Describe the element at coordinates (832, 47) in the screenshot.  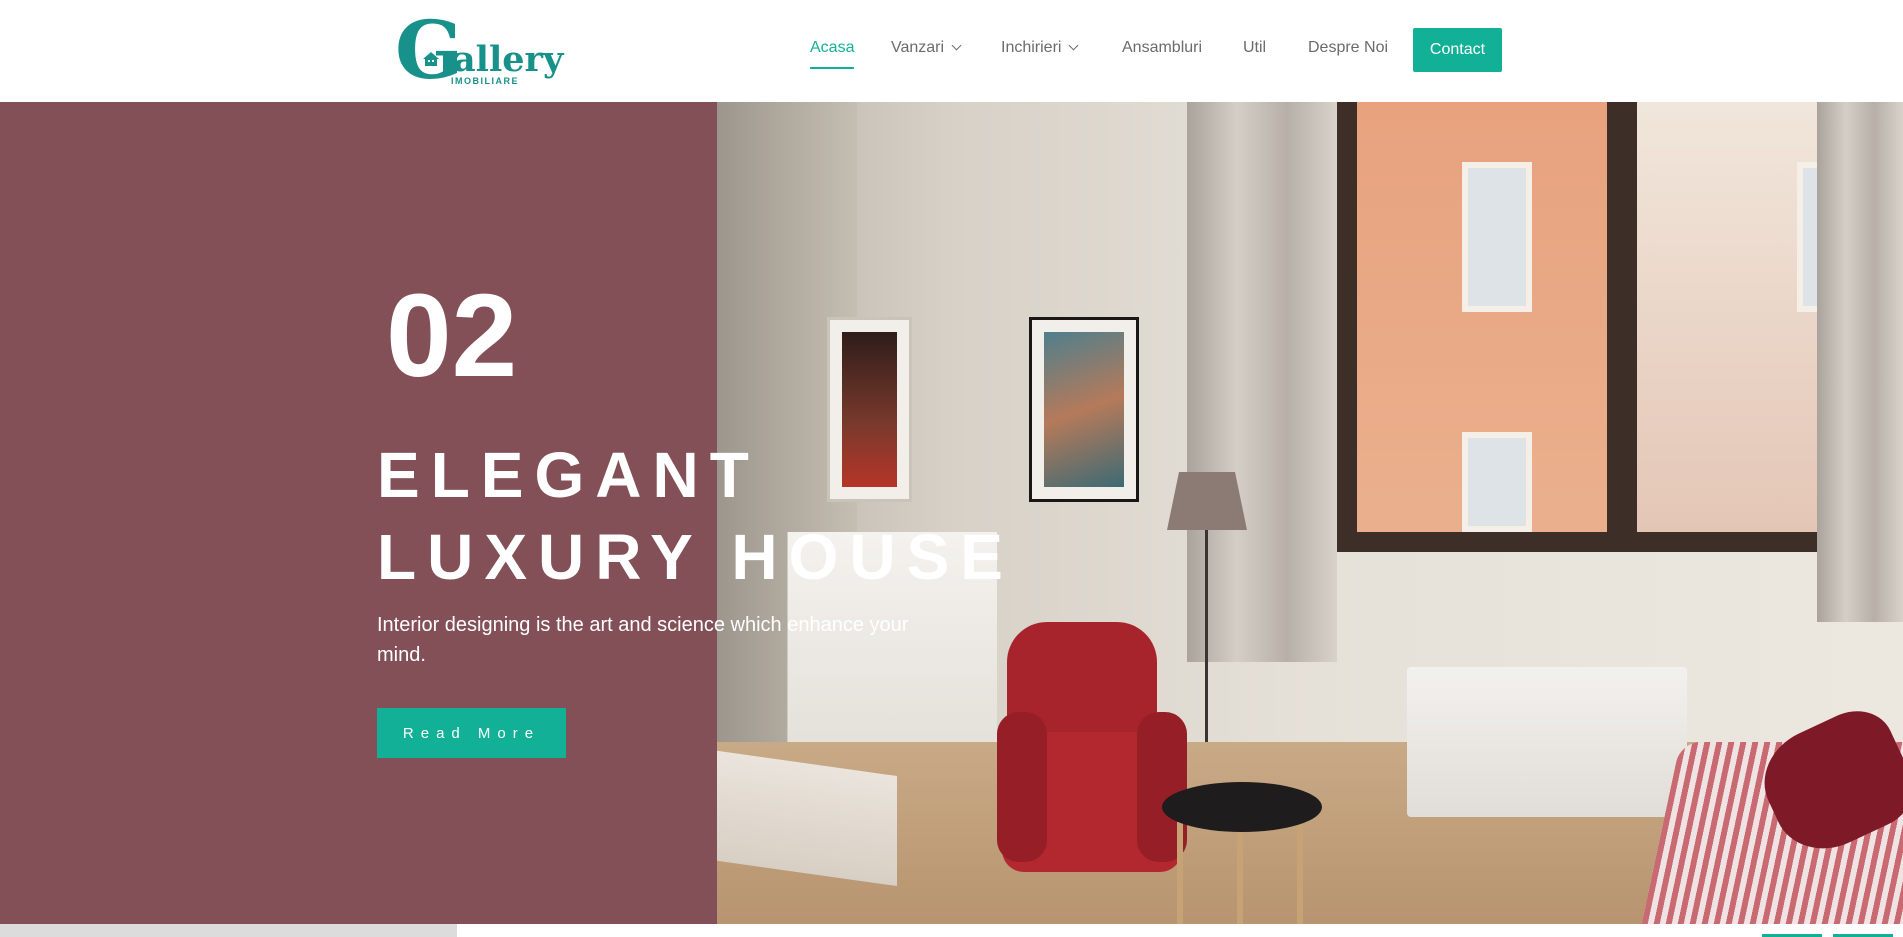
I see `nav-label: Acasa` at that location.